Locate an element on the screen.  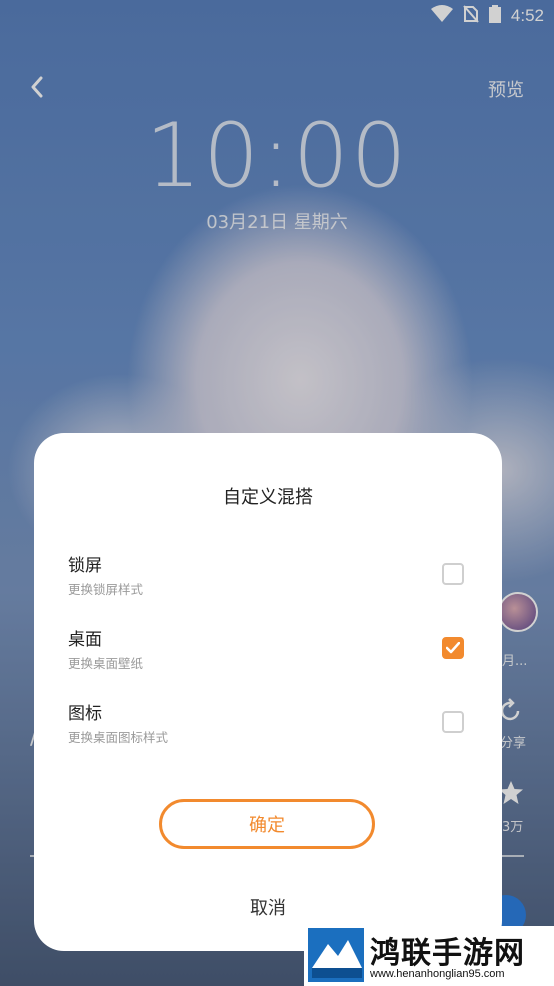
option-icons: 图标 更换桌面图标样式 is located at coordinates (268, 725).